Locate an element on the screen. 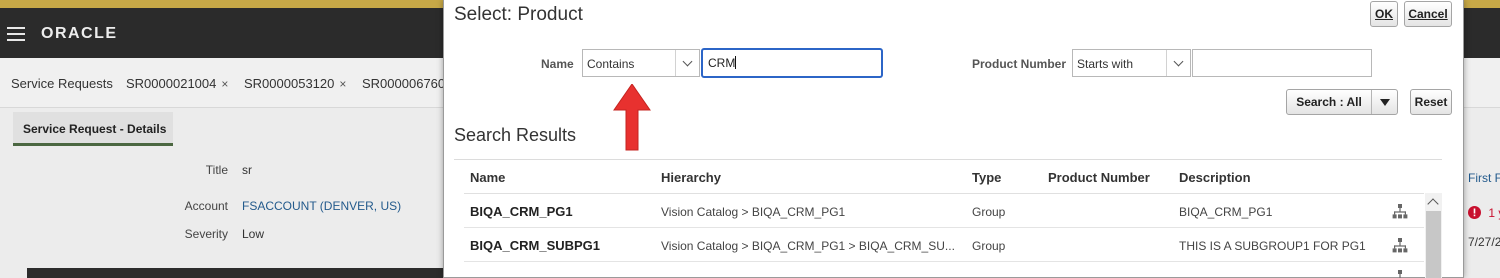  product-number-label: Product Number is located at coordinates (1019, 64).